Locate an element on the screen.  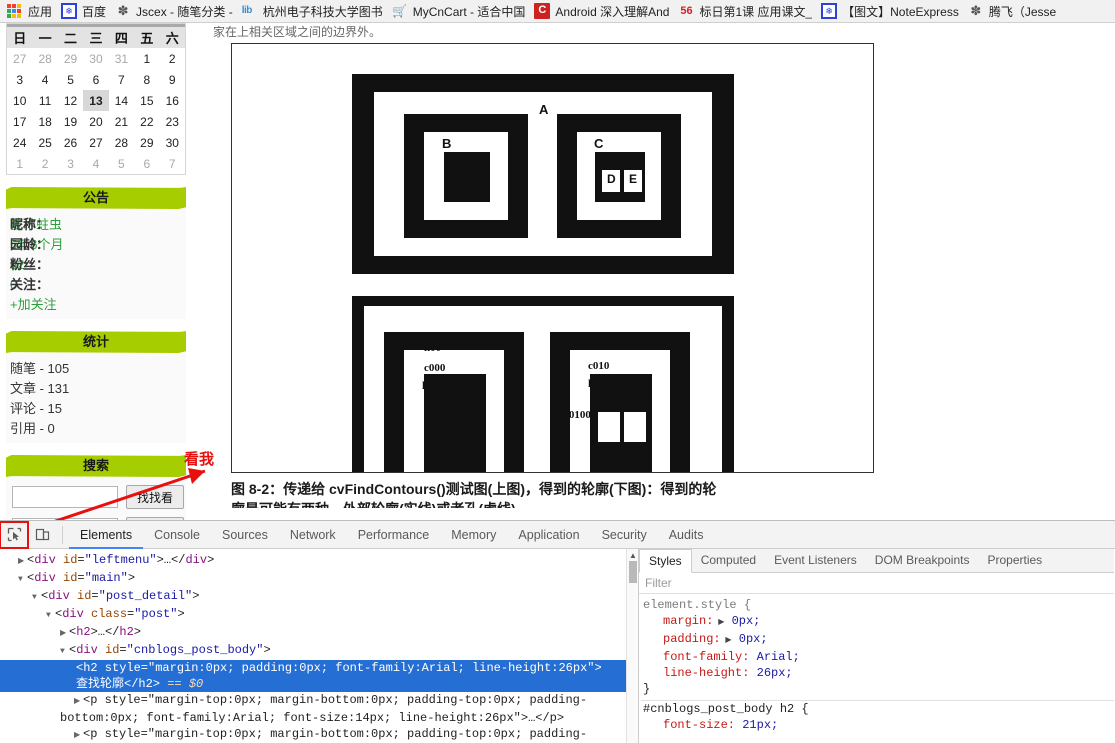
calendar-day-cell: 29 is located at coordinates (146, 142).